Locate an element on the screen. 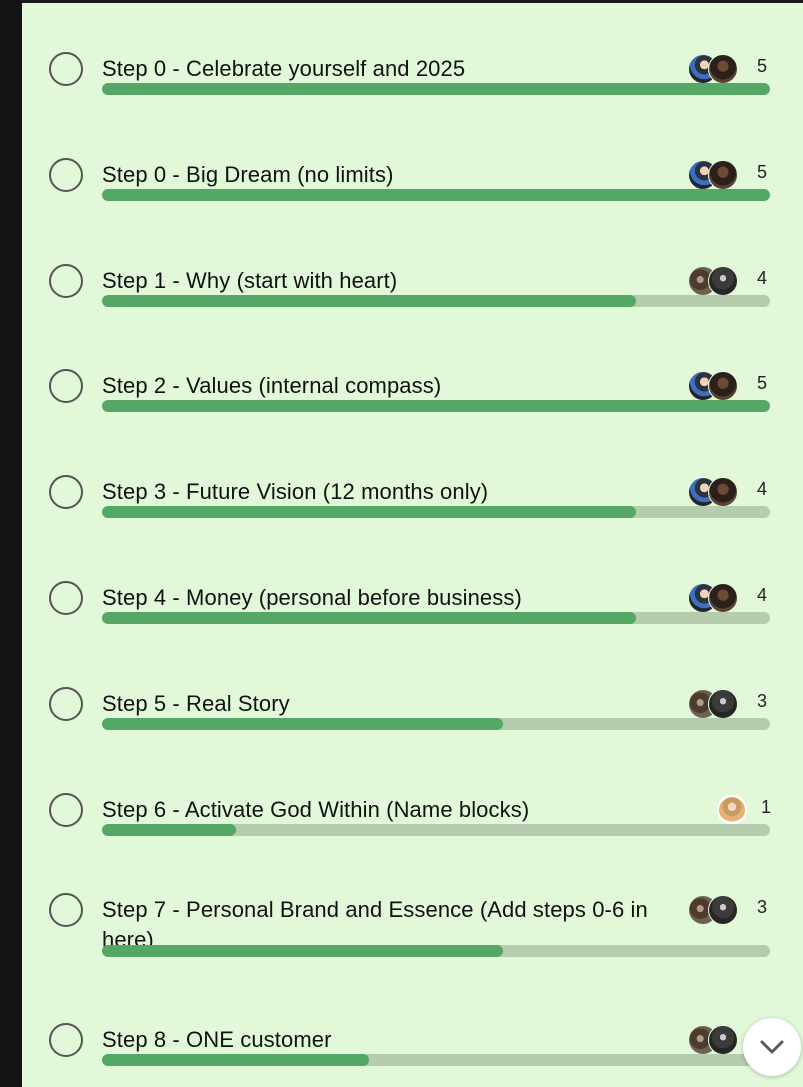  vote-count: 1 is located at coordinates (766, 807).